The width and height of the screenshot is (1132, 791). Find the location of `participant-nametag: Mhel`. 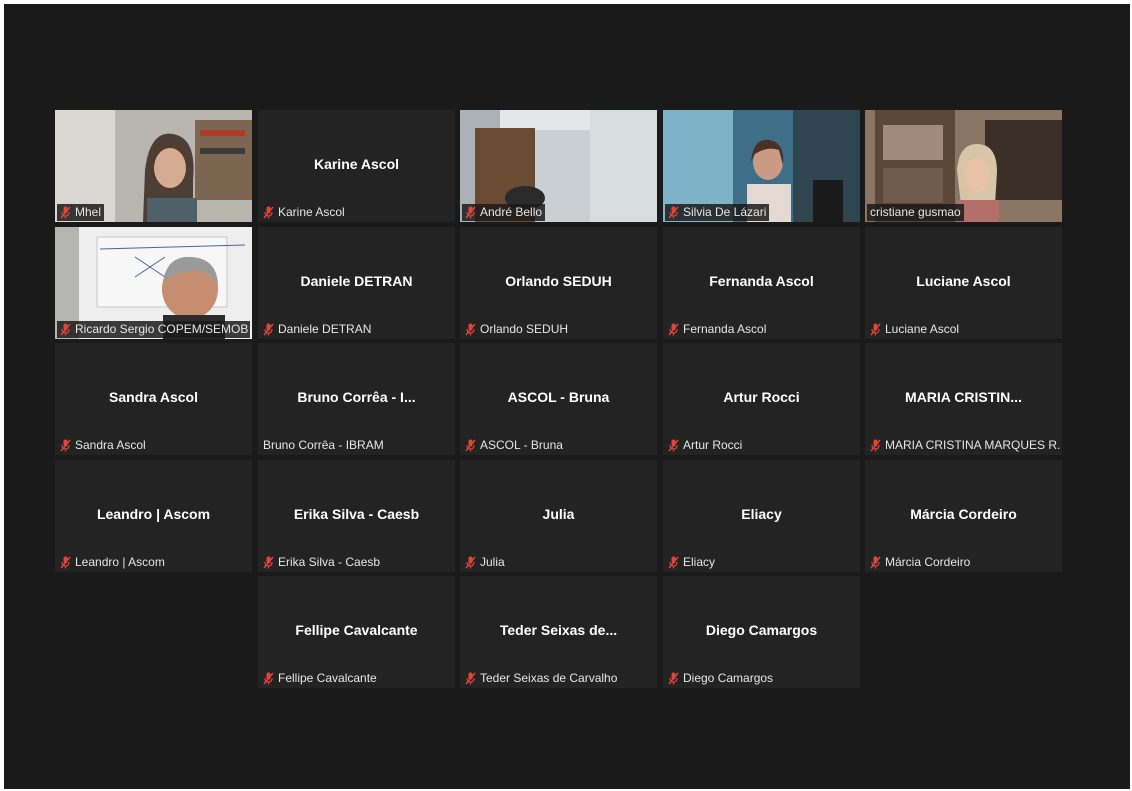

participant-nametag: Mhel is located at coordinates (81, 212).